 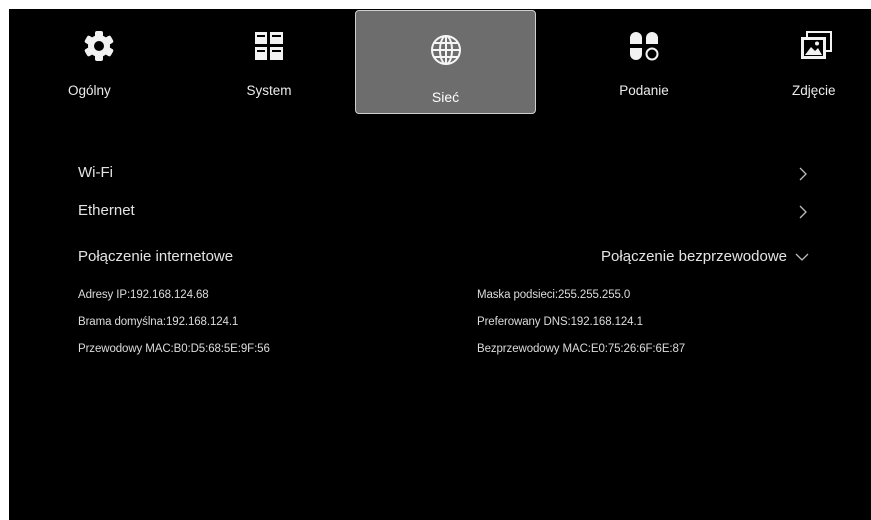 What do you see at coordinates (445, 97) in the screenshot?
I see `tab-network-label: Sieć` at bounding box center [445, 97].